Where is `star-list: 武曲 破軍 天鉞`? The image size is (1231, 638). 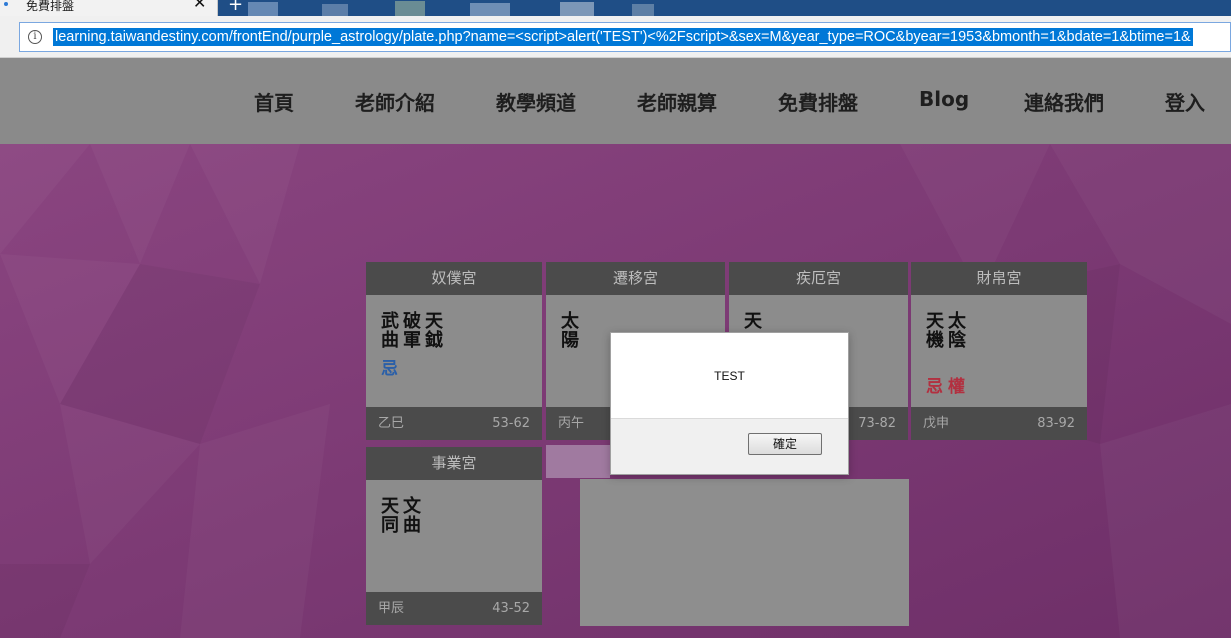
star-list: 武曲 破軍 天鉞 is located at coordinates (414, 331).